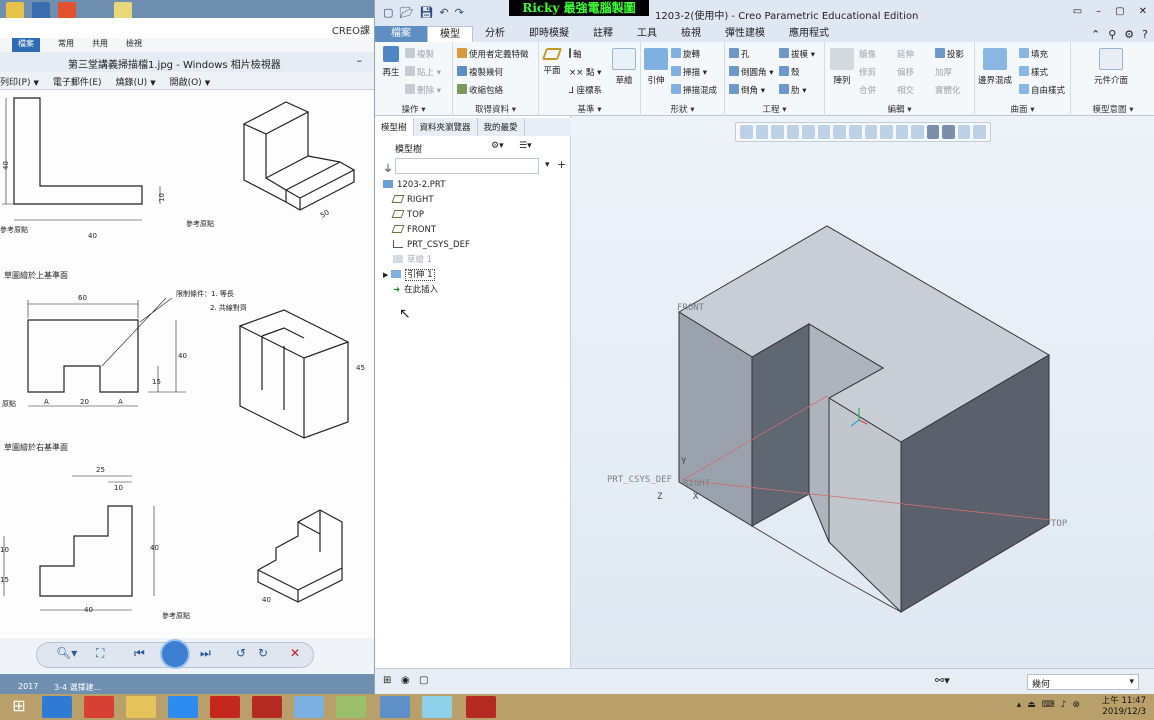 The image size is (1154, 720). I want to click on windows-start-icon: ⊞, so click(19, 707).